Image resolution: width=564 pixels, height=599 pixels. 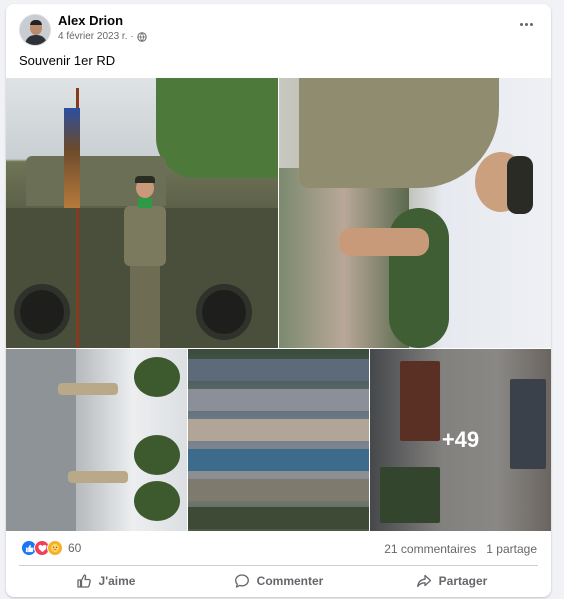 I want to click on photo-soldier, so click(x=145, y=262).